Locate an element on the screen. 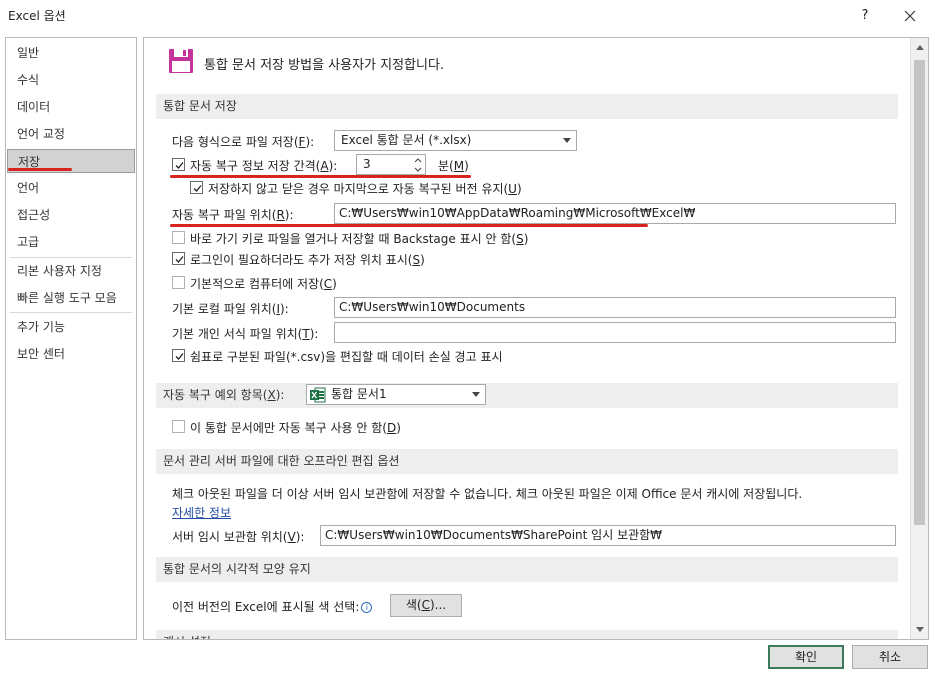 The height and width of the screenshot is (676, 935). save-computer-label: 기본적으로 컴퓨터에 저장(C) is located at coordinates (263, 284).